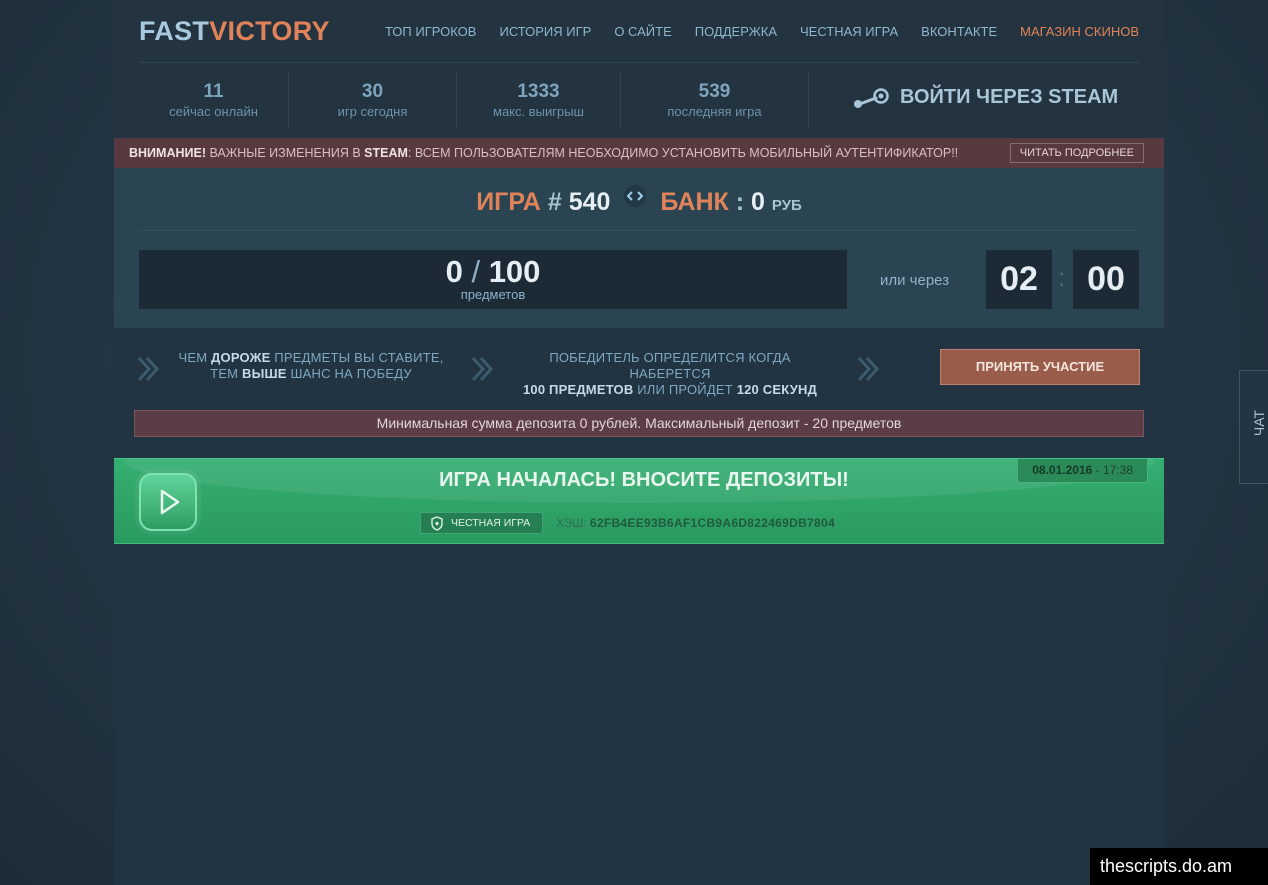 This screenshot has width=1268, height=885. What do you see at coordinates (508, 202) in the screenshot?
I see `game-label: ИГРА` at bounding box center [508, 202].